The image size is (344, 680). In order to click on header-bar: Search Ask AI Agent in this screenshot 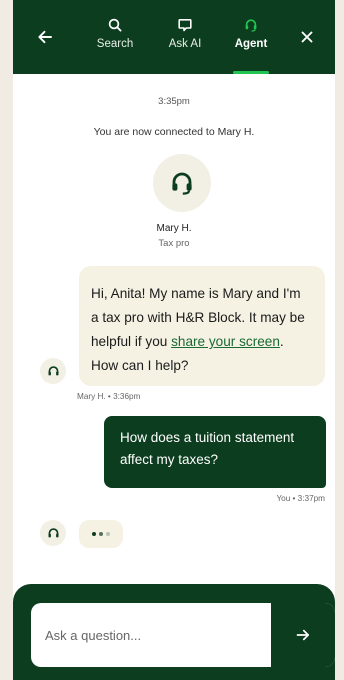, I will do `click(174, 37)`.